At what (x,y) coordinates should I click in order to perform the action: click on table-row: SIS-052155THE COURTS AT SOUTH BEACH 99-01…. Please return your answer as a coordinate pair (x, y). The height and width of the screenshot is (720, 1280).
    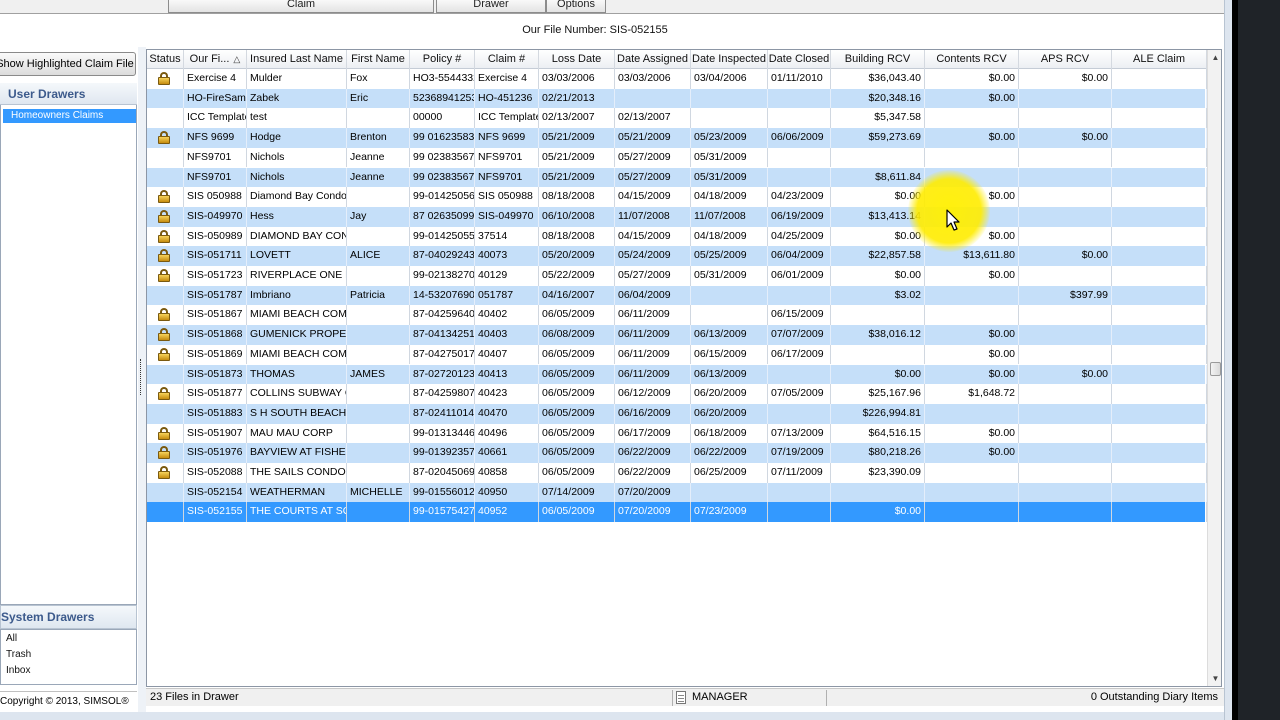
    Looking at the image, I should click on (677, 512).